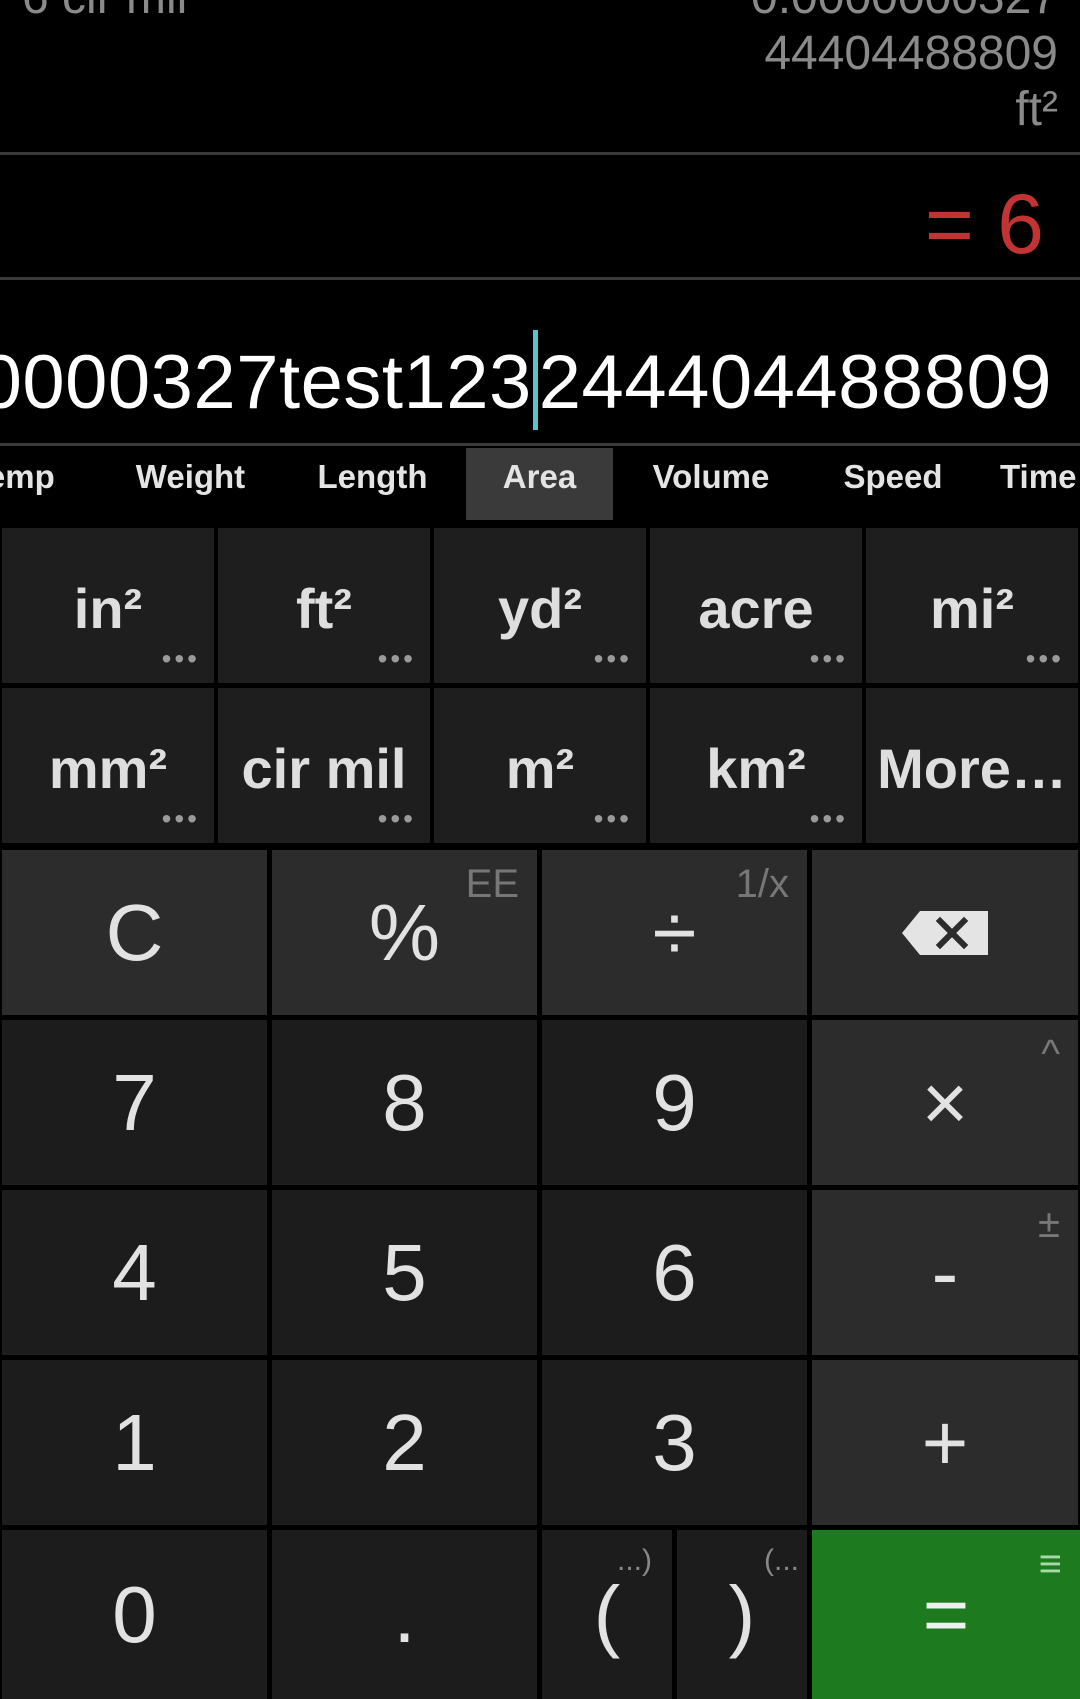 The image size is (1080, 1699). I want to click on unit-yd2-button: yd² •••, so click(540, 605).